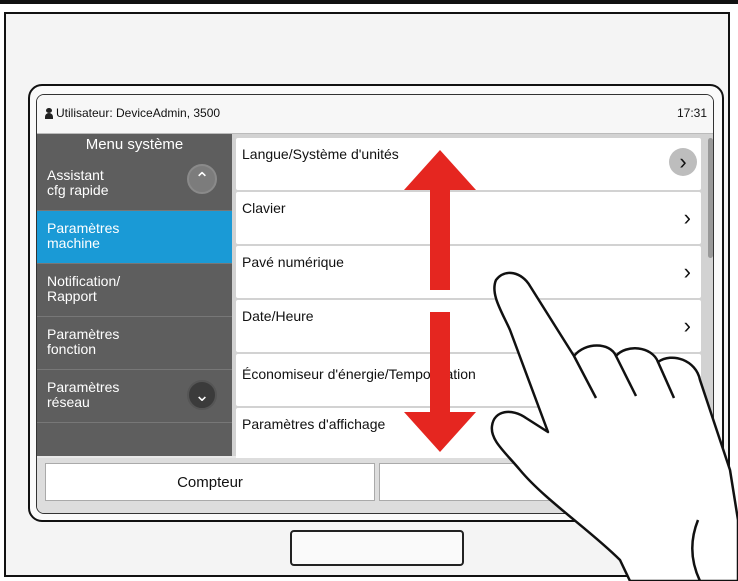 The image size is (738, 581). I want to click on sidebar-item-function-settings: Paramètres fonction, so click(134, 343).